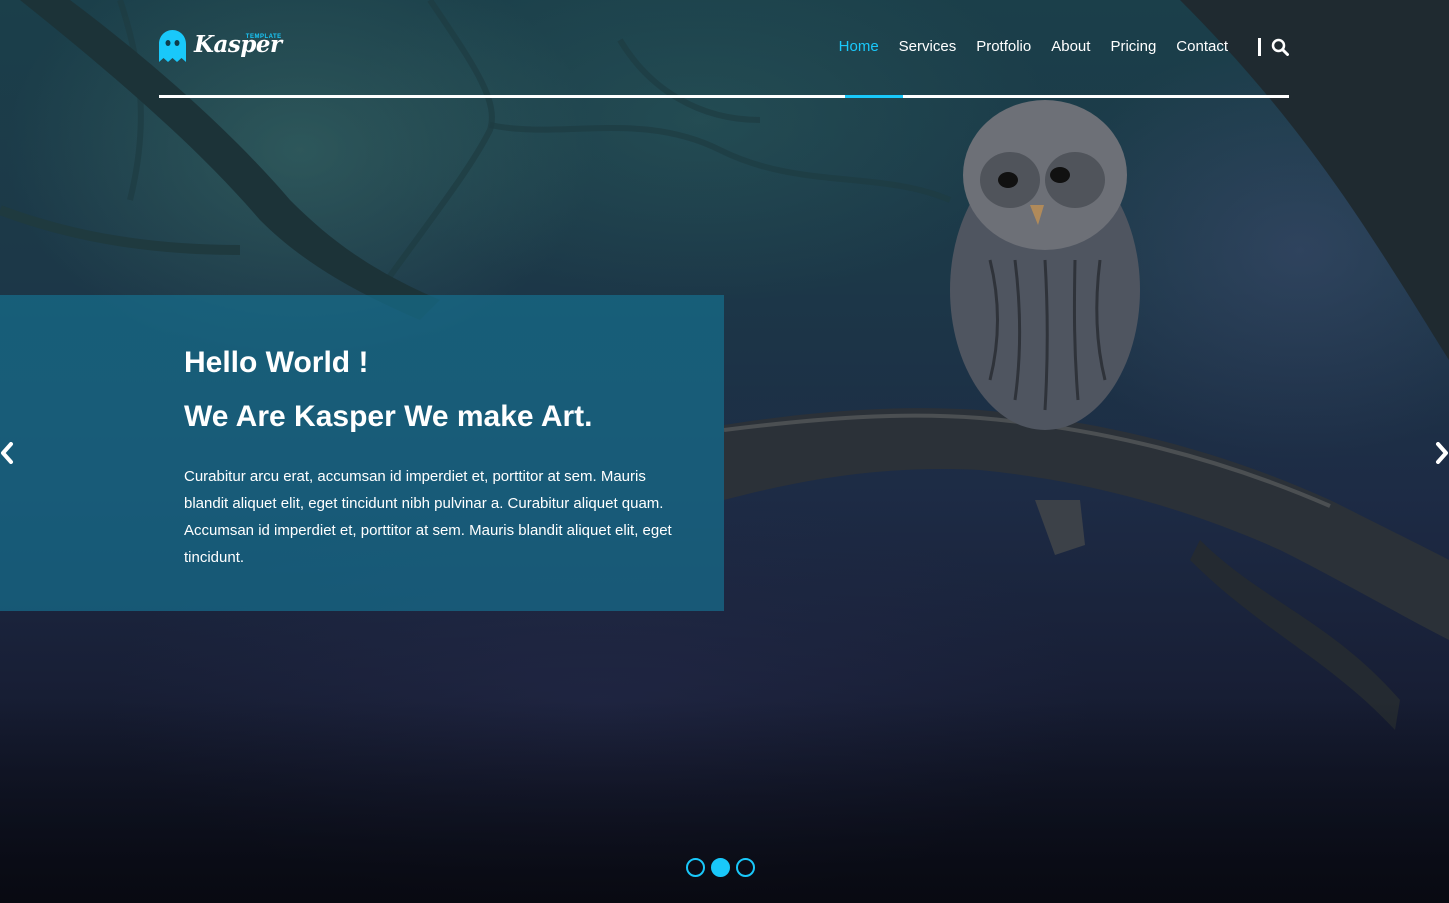  Describe the element at coordinates (1070, 47) in the screenshot. I see `nav-item-about: About` at that location.